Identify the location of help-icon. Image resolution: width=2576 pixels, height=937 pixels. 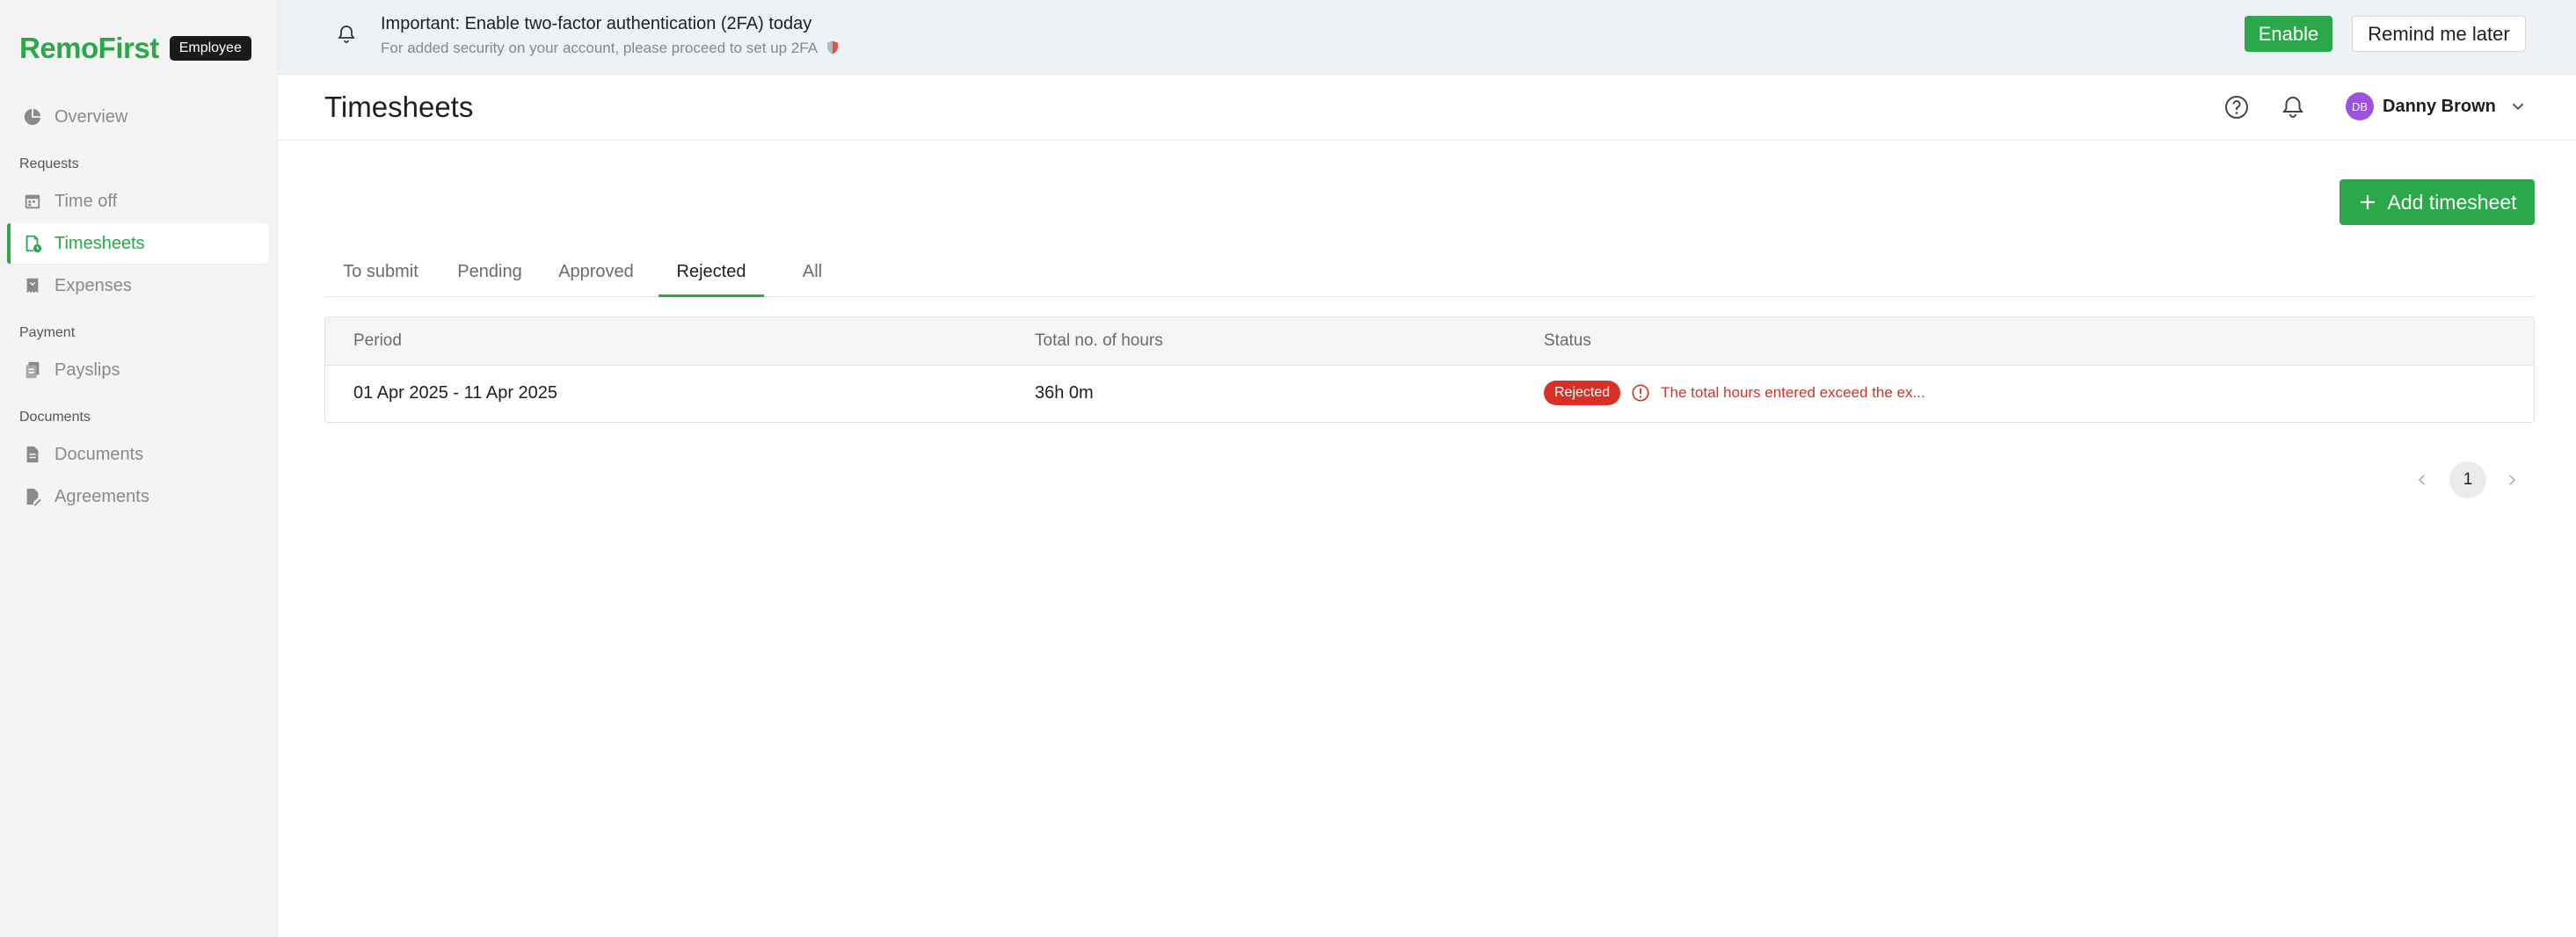
(2237, 107).